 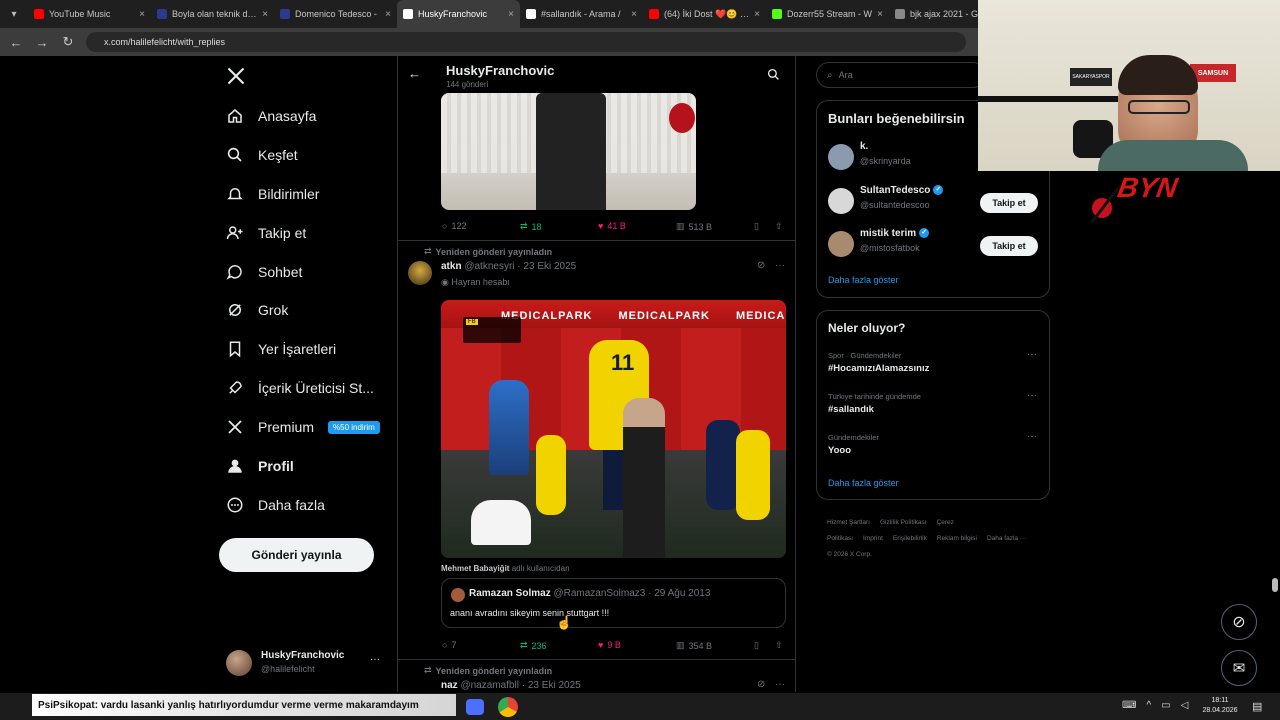 I want to click on keyboard-icon: ⌨, so click(x=1129, y=705).